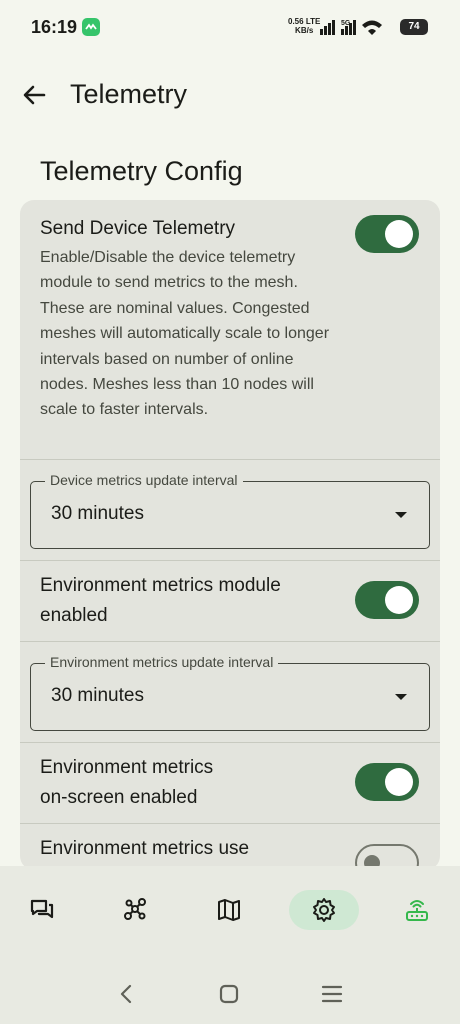 The width and height of the screenshot is (460, 1024). What do you see at coordinates (54, 27) in the screenshot?
I see `status-time: 16:19` at bounding box center [54, 27].